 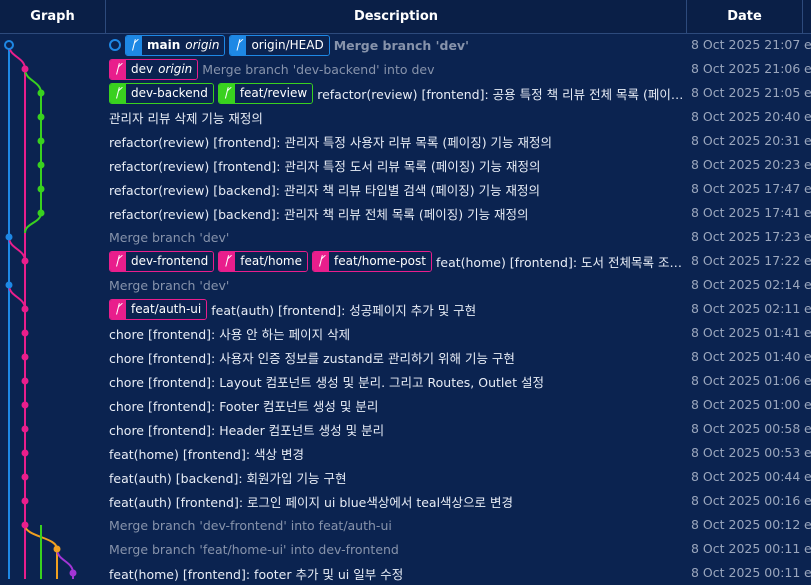 I want to click on branch-ref-badge: ᚴ feat/review, so click(x=265, y=93).